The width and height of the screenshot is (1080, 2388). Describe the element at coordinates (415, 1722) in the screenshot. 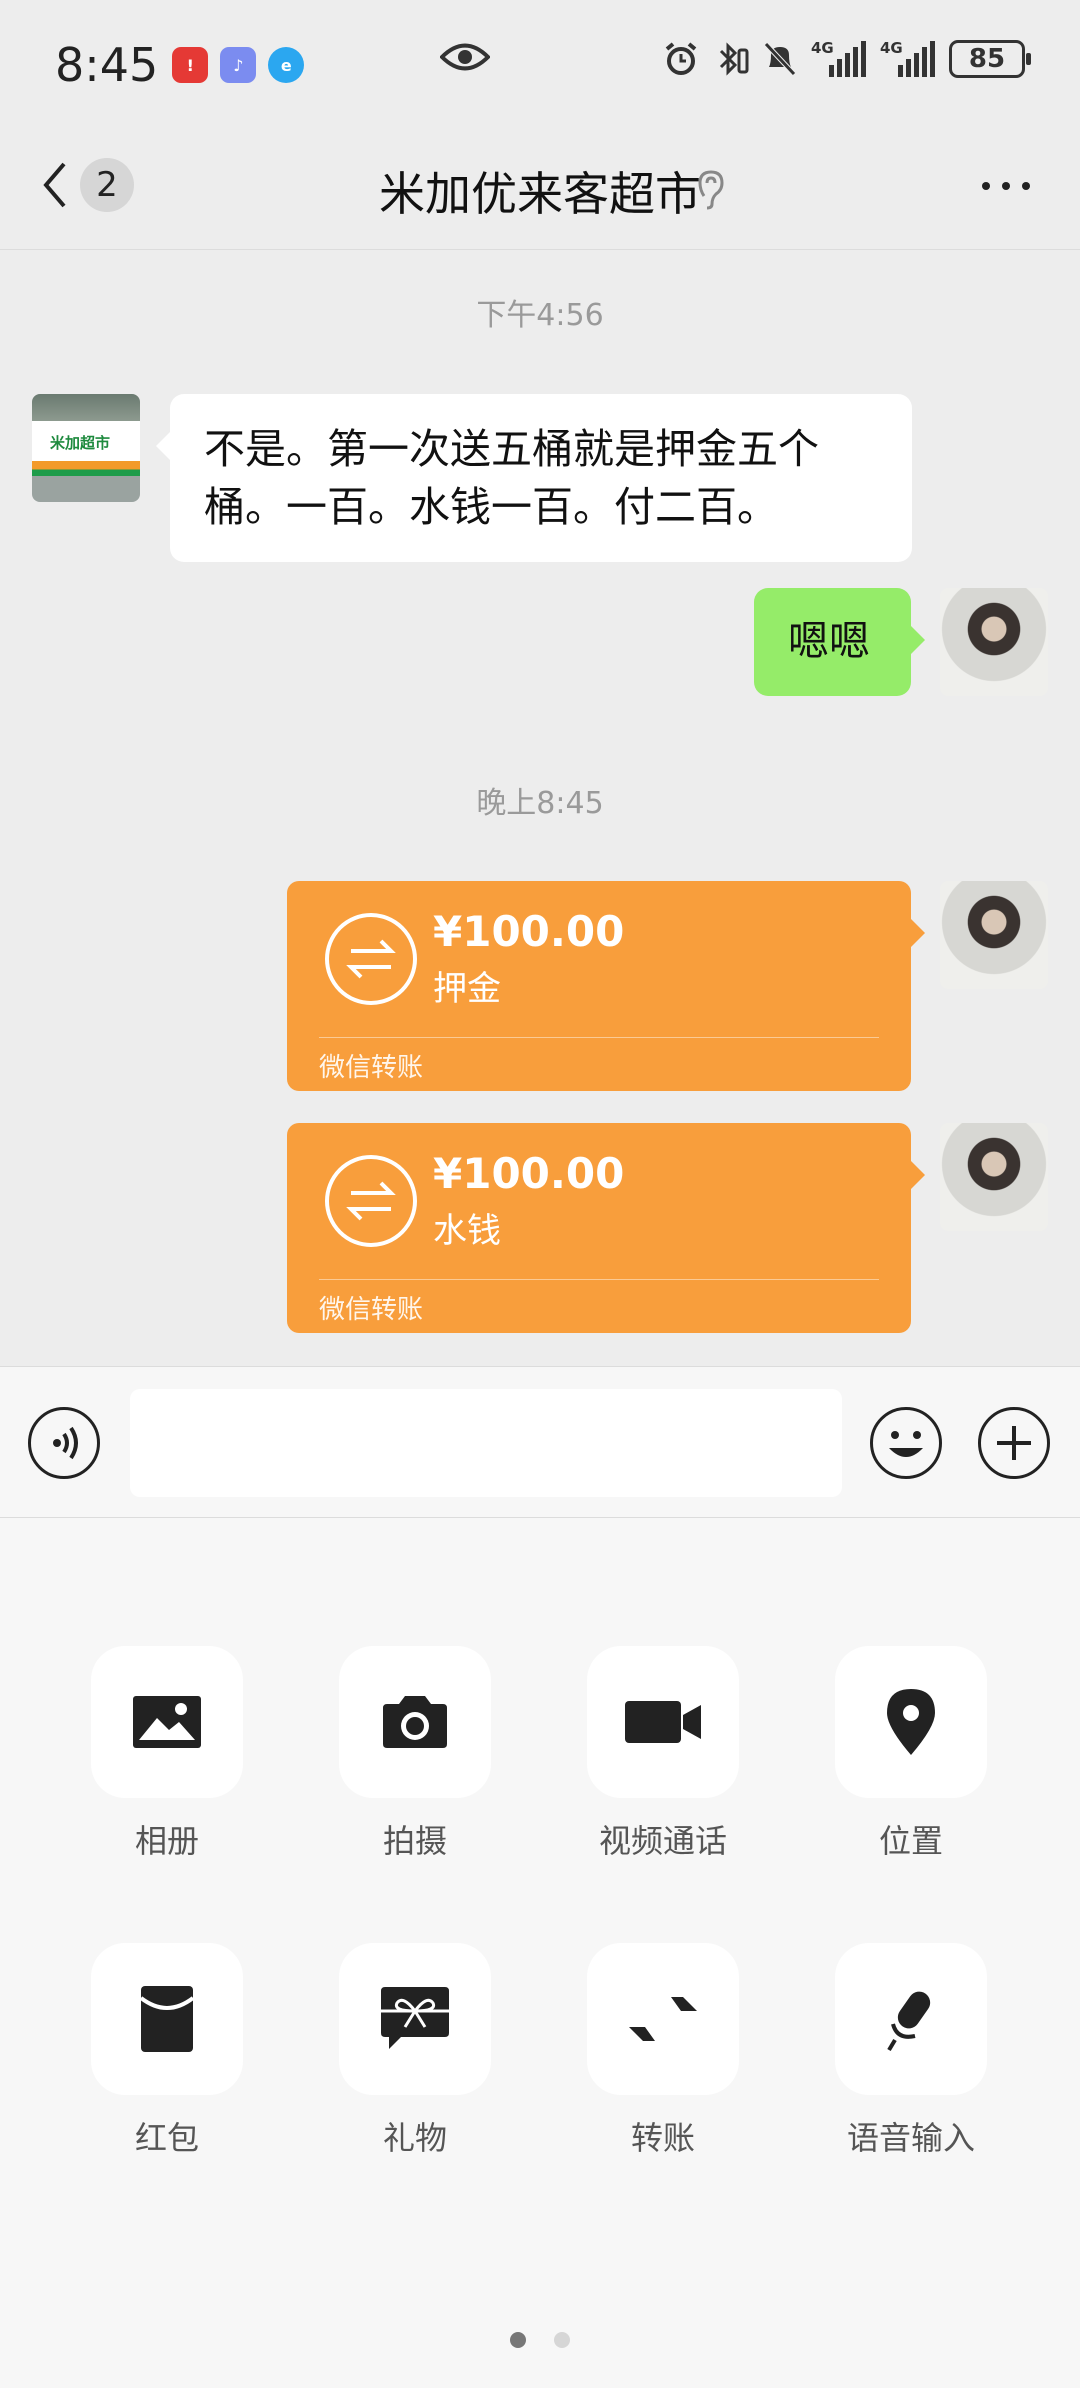

I see `camera-icon` at that location.